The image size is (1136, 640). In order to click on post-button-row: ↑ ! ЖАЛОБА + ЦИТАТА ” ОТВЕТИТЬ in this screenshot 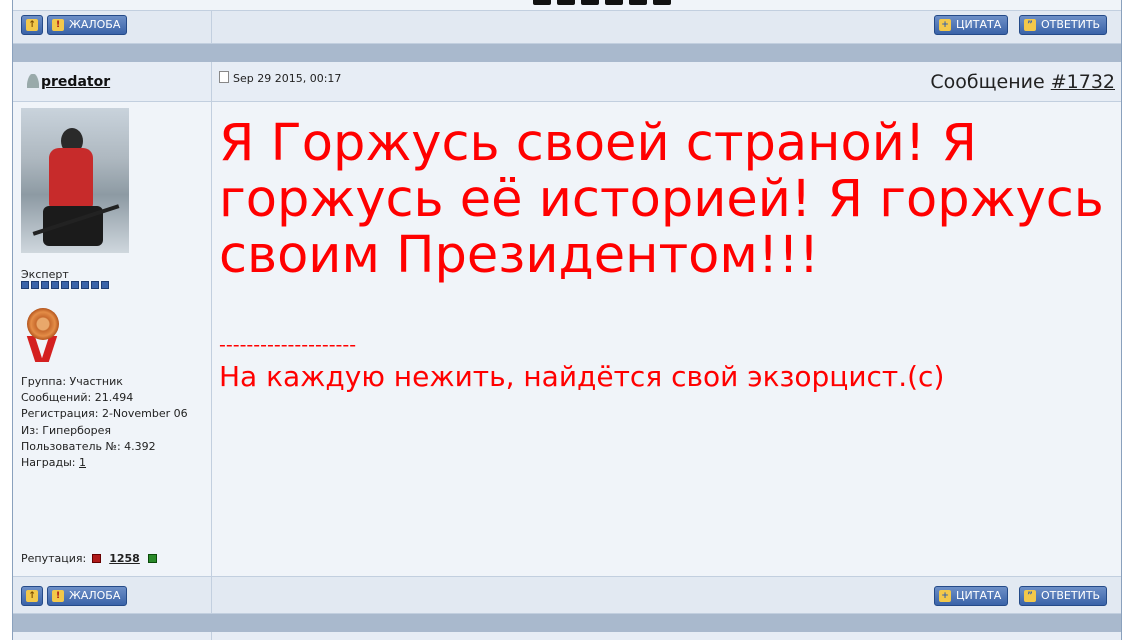, I will do `click(567, 595)`.